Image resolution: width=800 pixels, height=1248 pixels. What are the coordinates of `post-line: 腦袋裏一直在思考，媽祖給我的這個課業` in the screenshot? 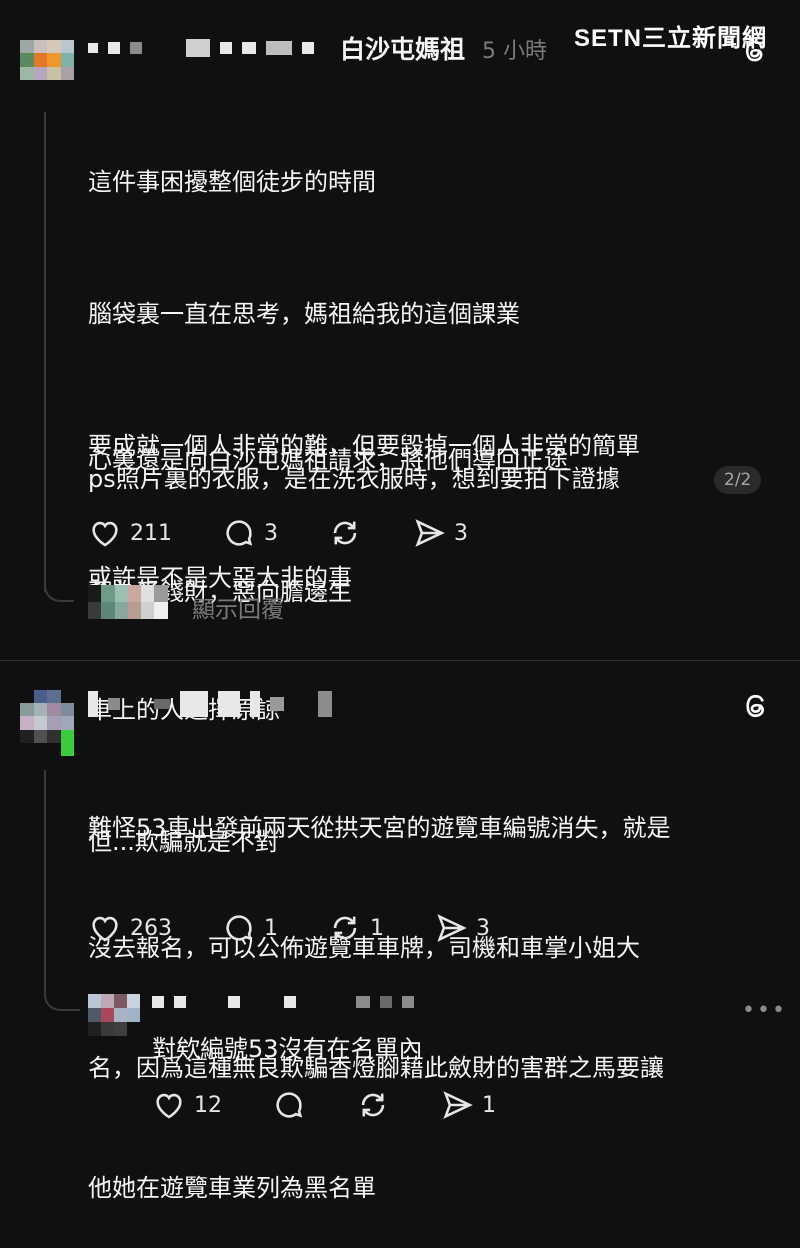 It's located at (304, 314).